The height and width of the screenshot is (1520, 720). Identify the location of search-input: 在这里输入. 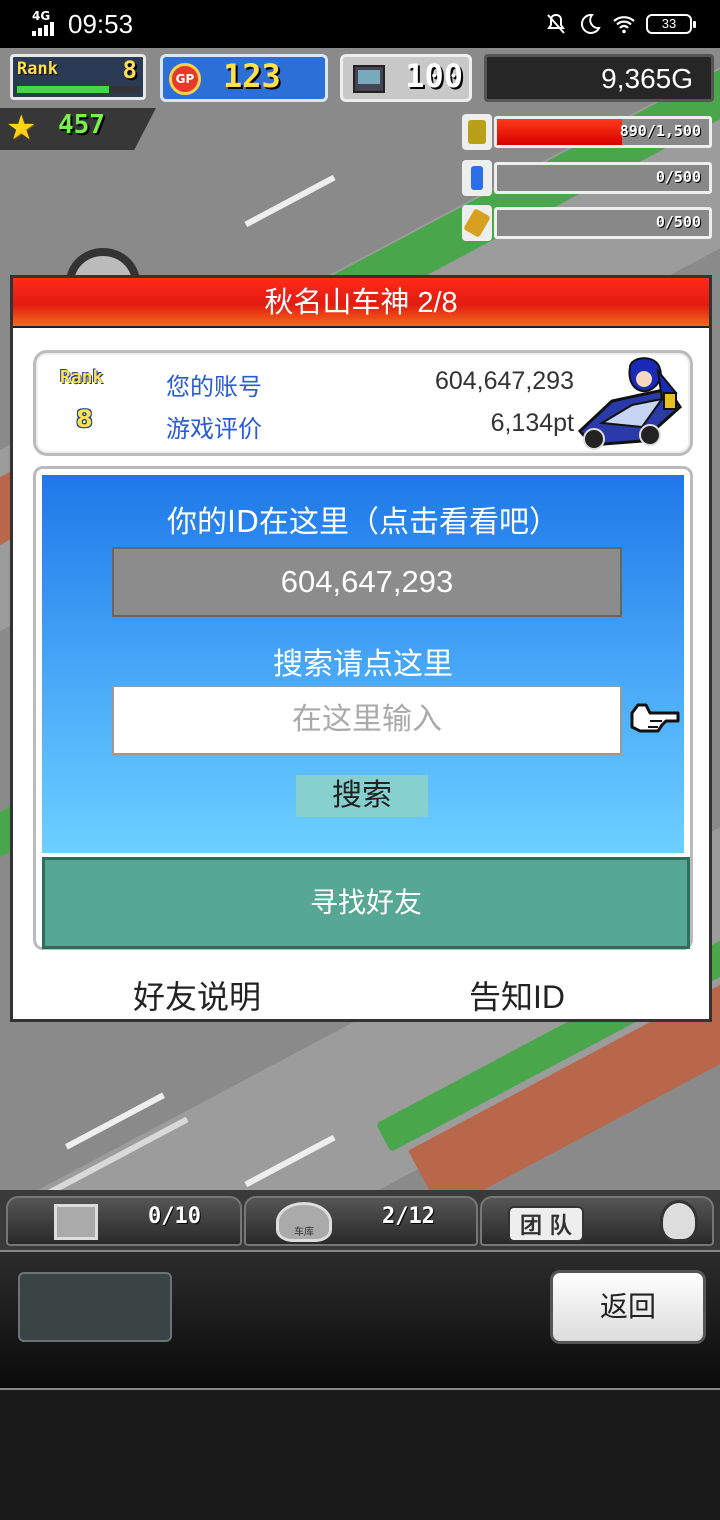
(367, 720).